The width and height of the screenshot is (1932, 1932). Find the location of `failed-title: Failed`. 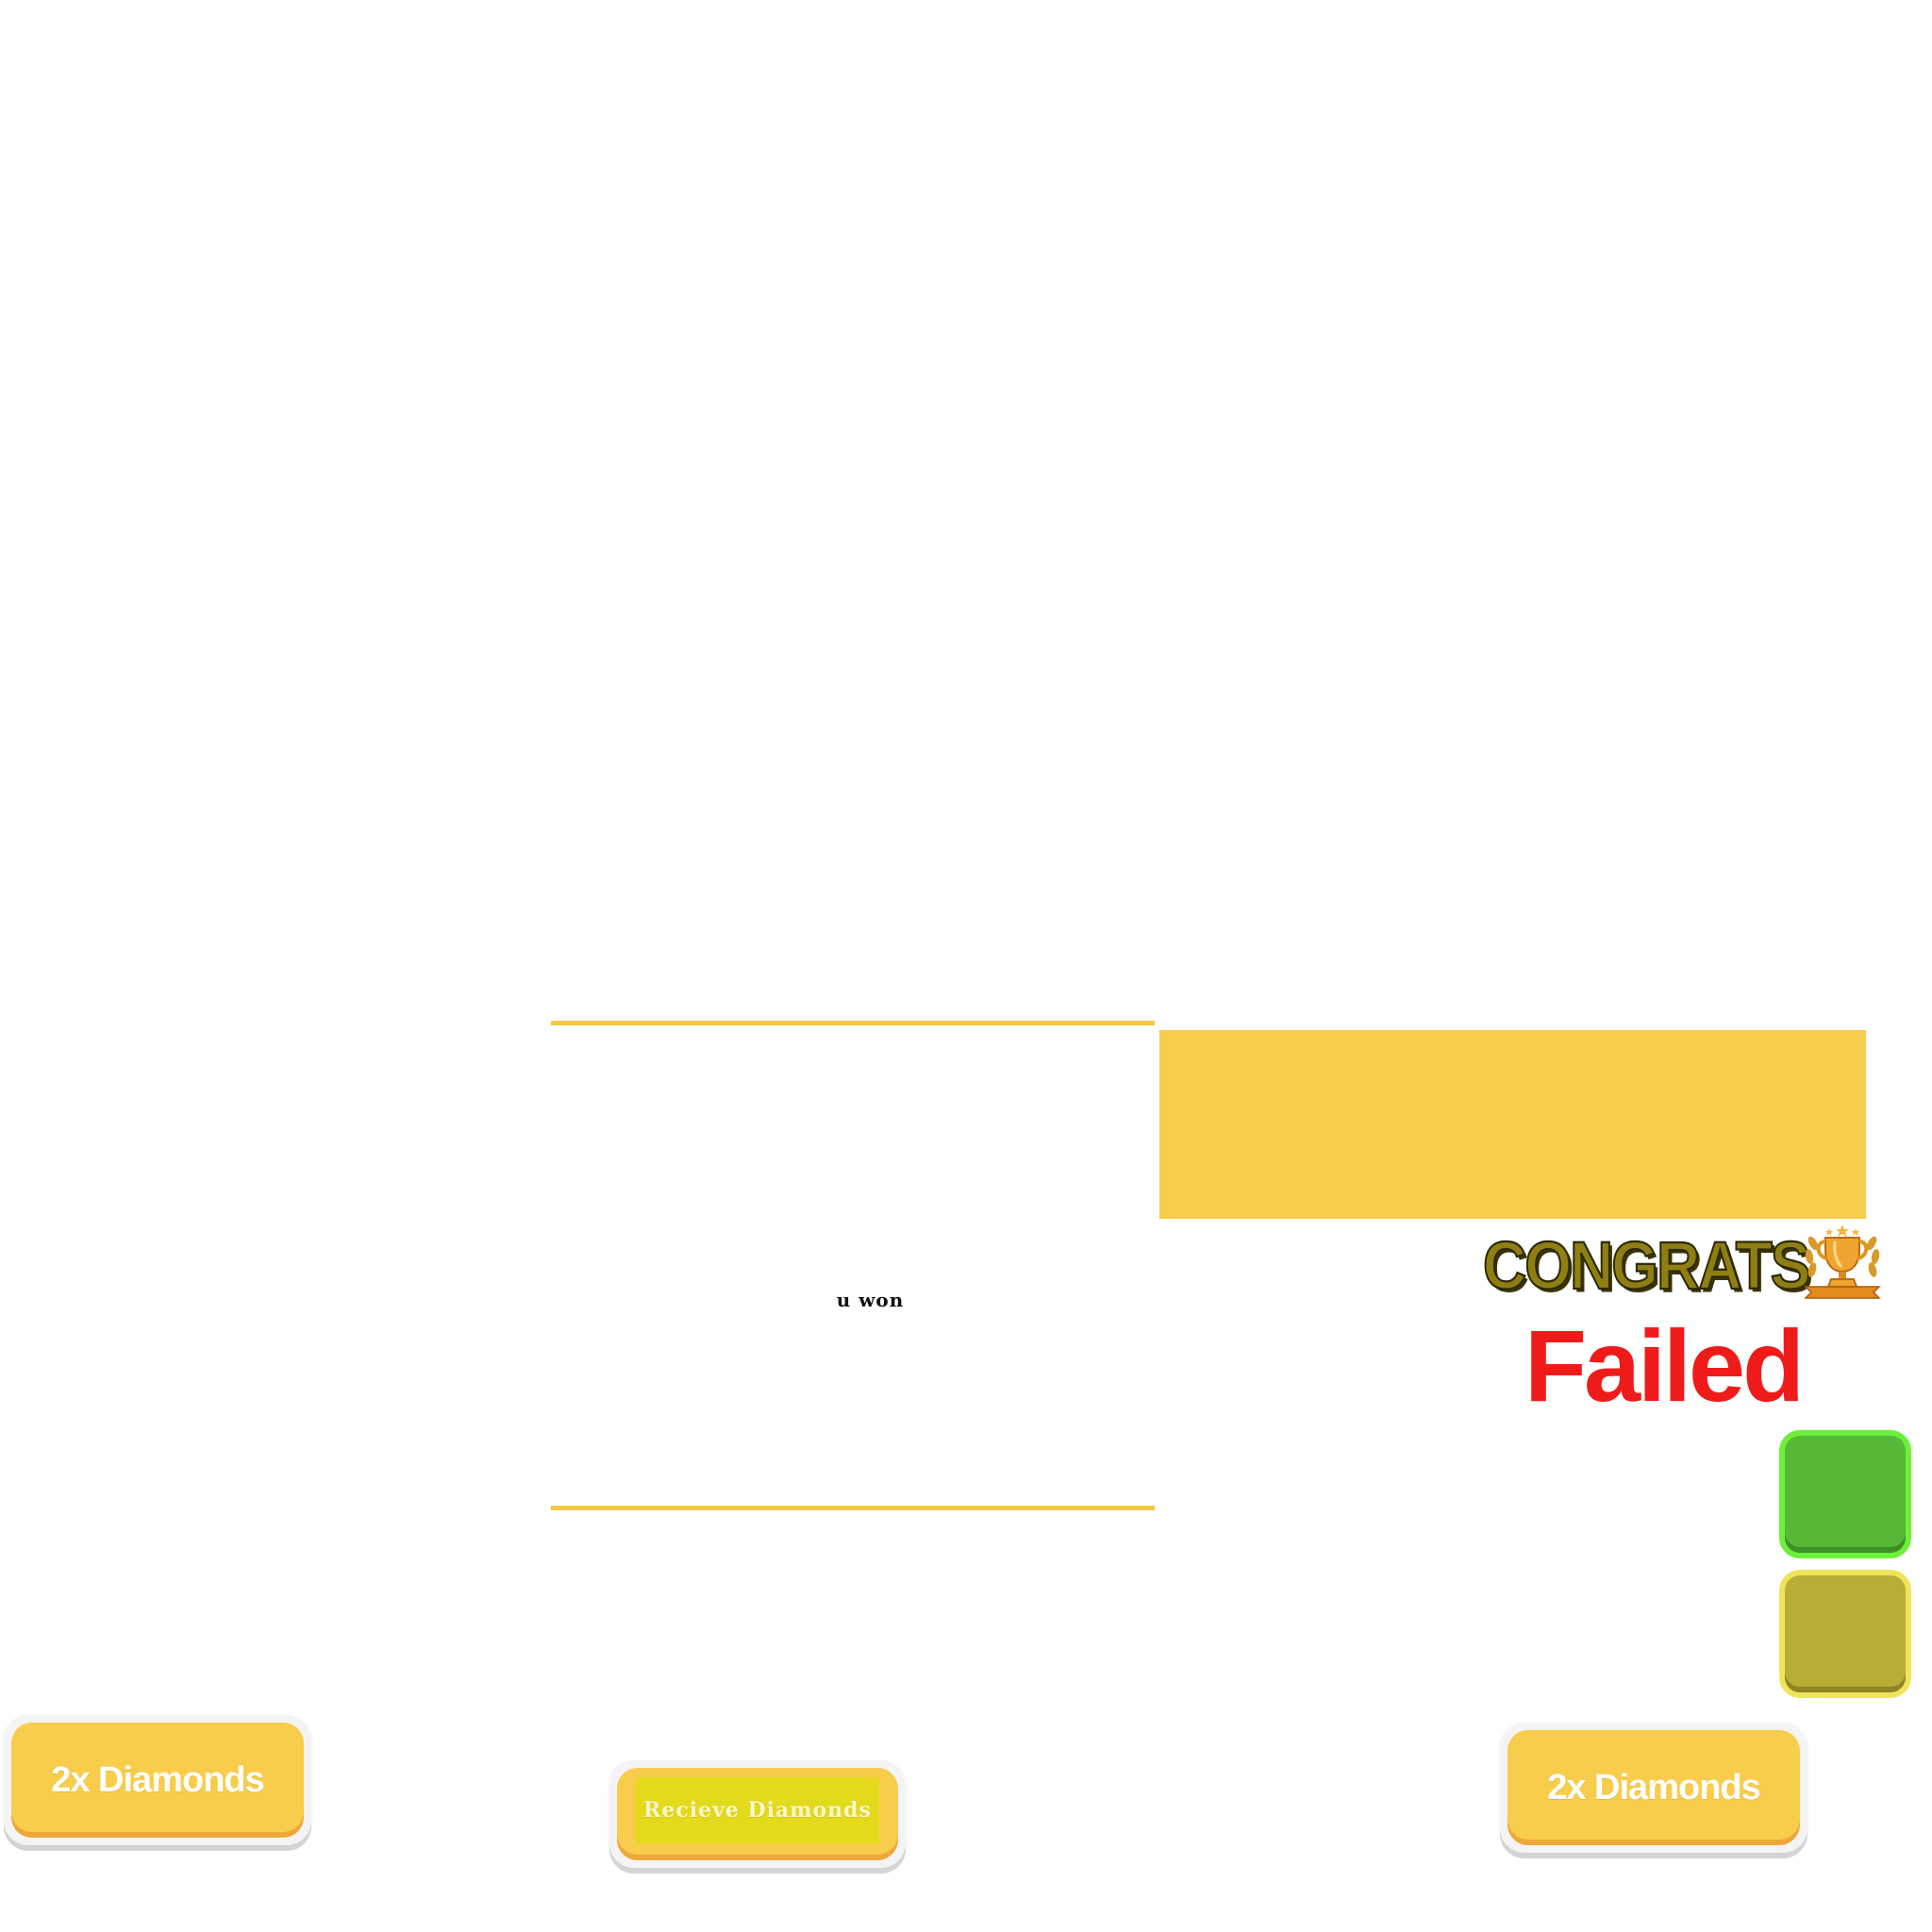

failed-title: Failed is located at coordinates (1665, 1366).